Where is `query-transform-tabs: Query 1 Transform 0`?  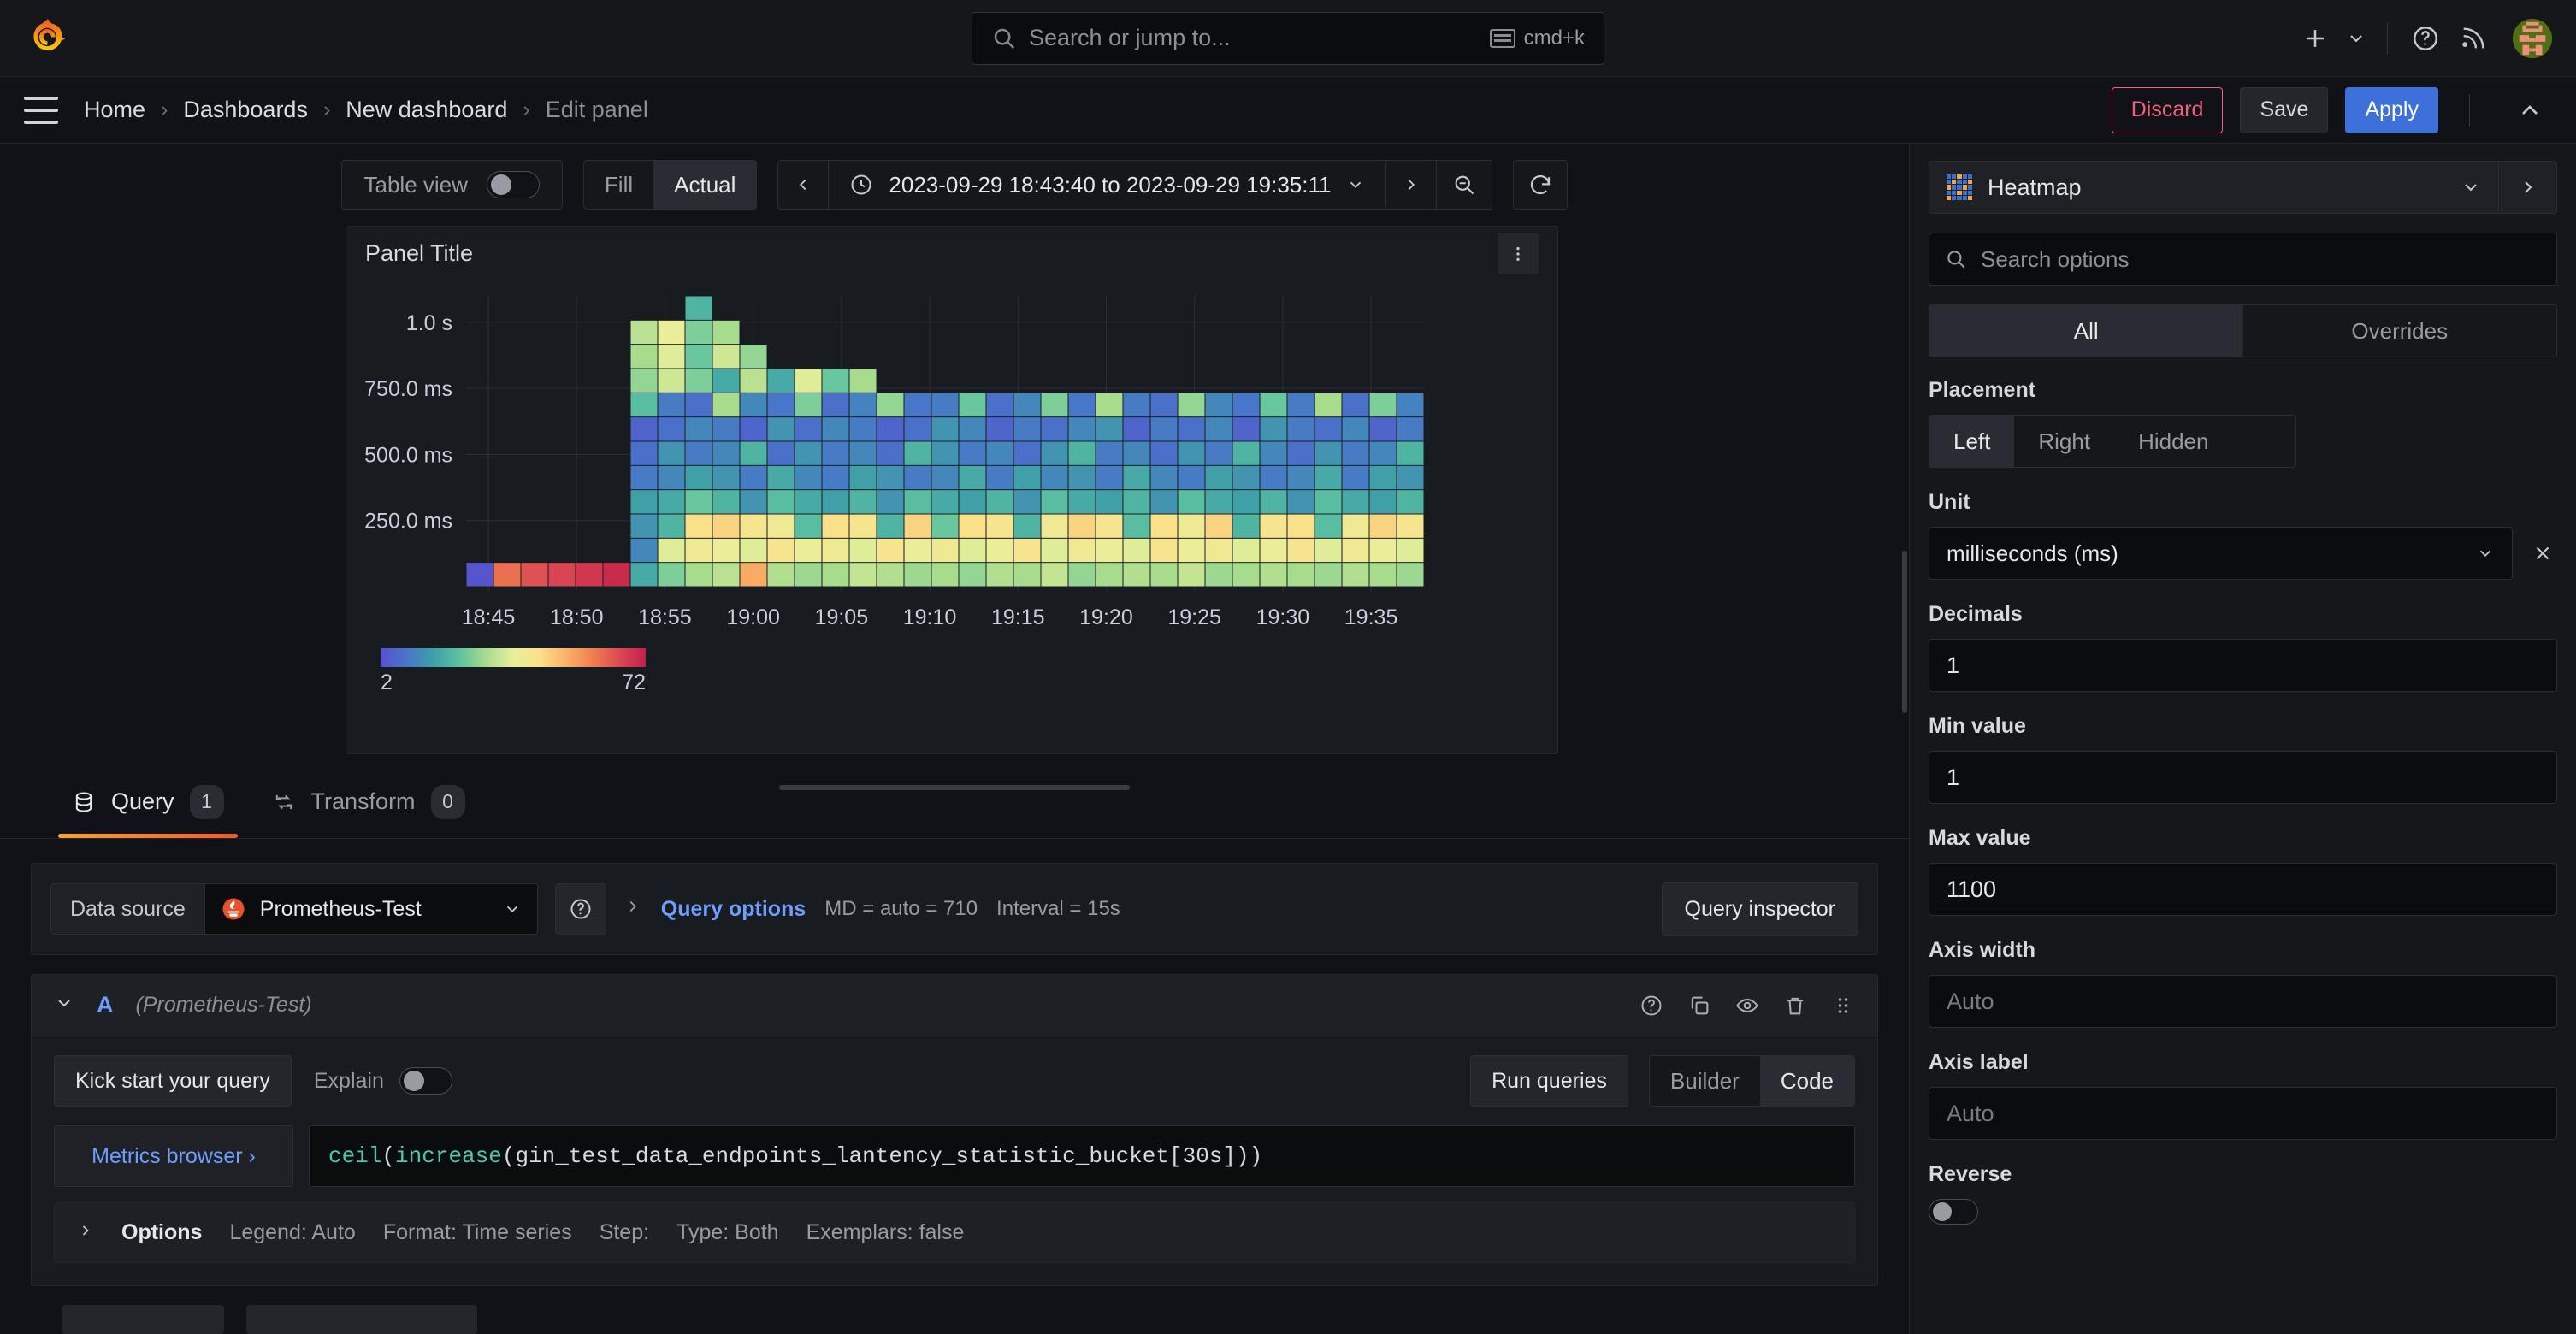 query-transform-tabs: Query 1 Transform 0 is located at coordinates (954, 802).